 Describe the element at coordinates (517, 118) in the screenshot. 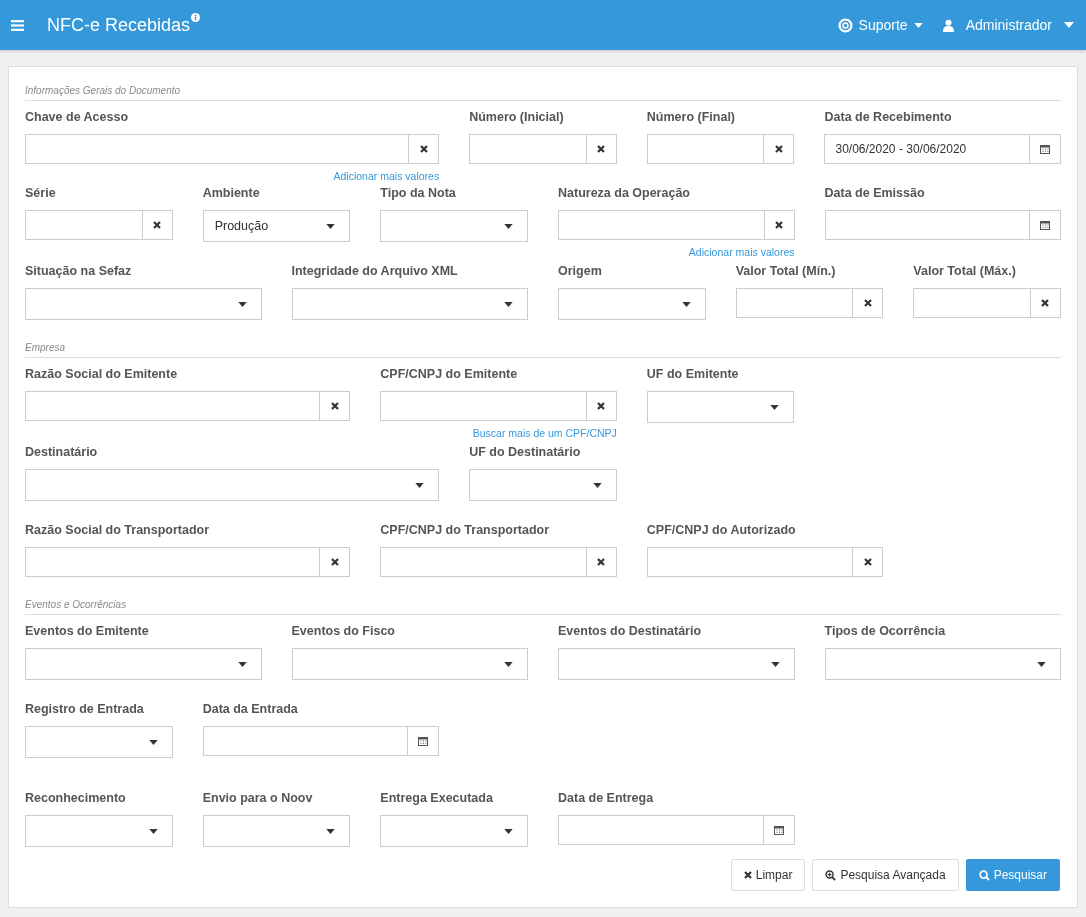

I see `field-label: Número (Inicial)` at that location.